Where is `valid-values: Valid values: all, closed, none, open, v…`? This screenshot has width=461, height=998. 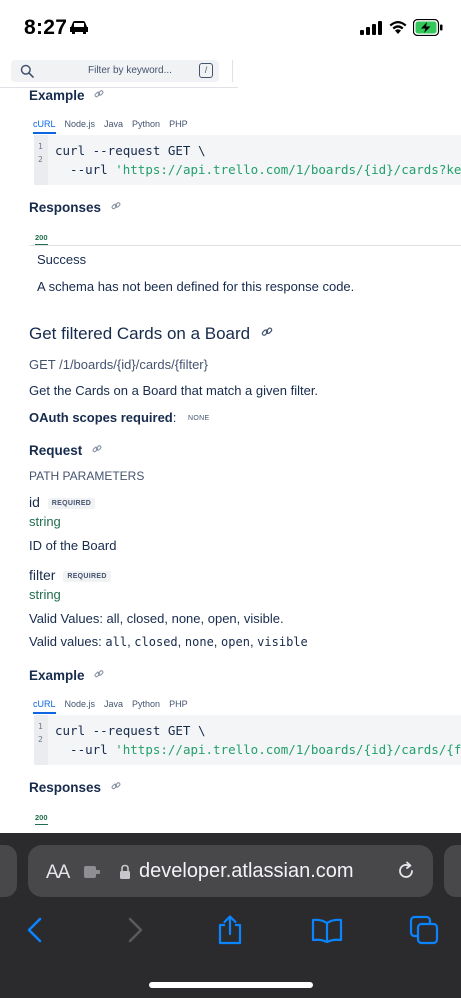
valid-values: Valid values: all, closed, none, open, v… is located at coordinates (168, 641).